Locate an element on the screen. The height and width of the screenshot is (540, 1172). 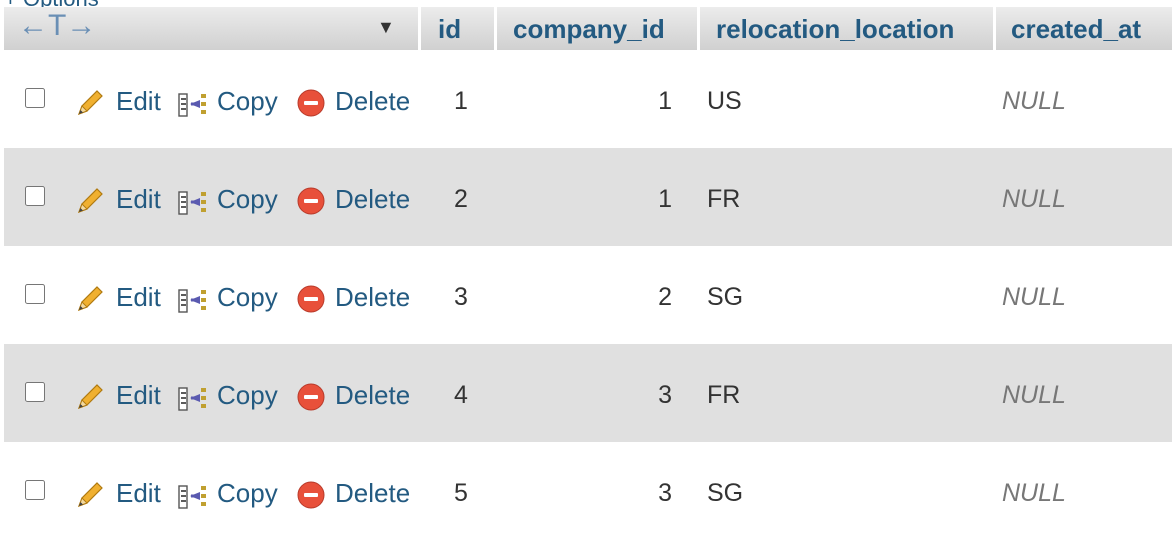
header-company-id-label: company_id is located at coordinates (589, 29).